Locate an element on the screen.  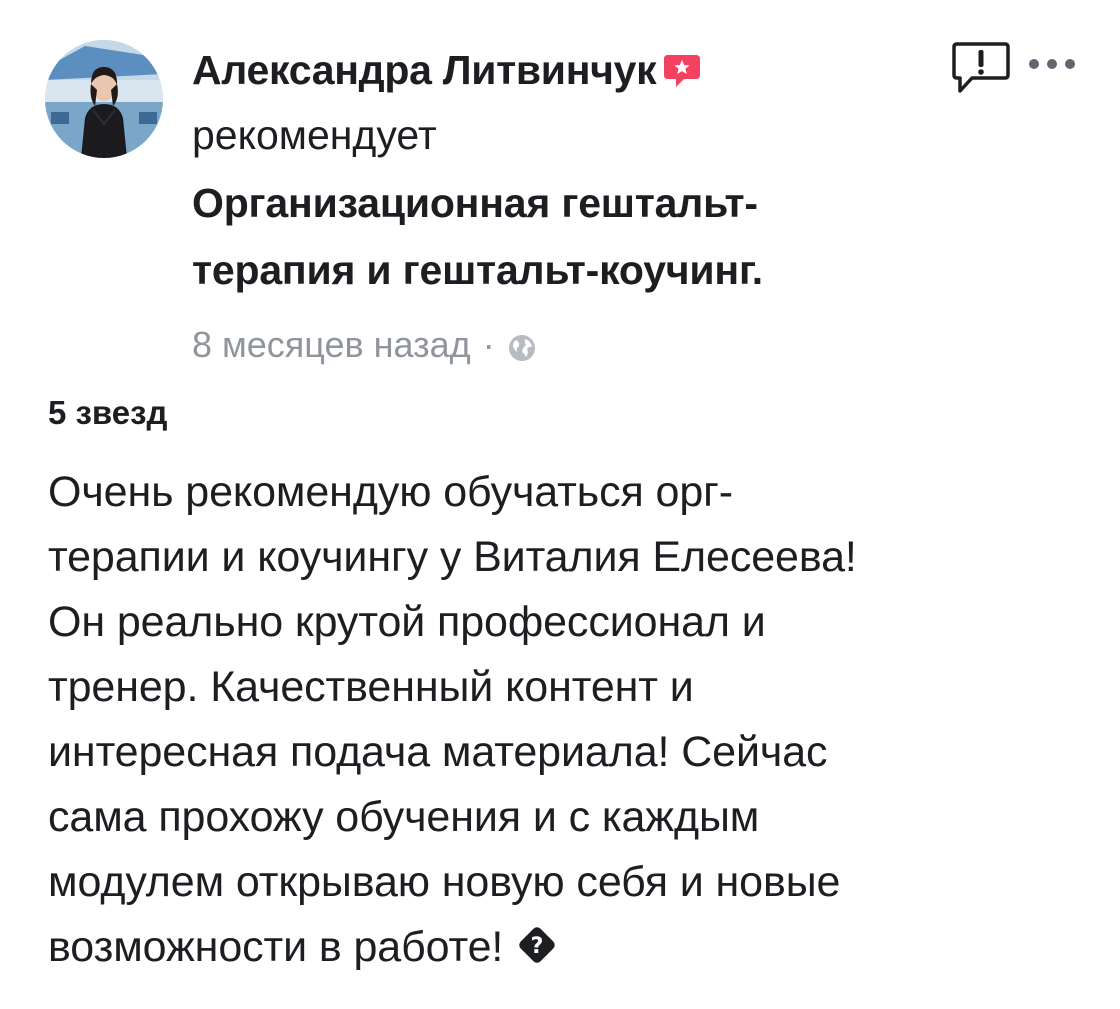
recommendation-badge-icon is located at coordinates (682, 70).